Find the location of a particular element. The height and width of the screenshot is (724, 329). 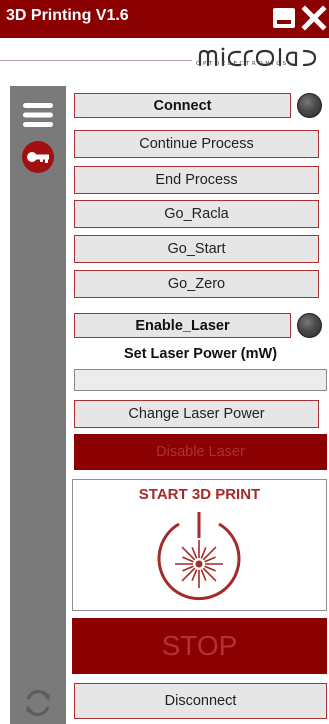

go-start-button: Go_Start is located at coordinates (196, 249).